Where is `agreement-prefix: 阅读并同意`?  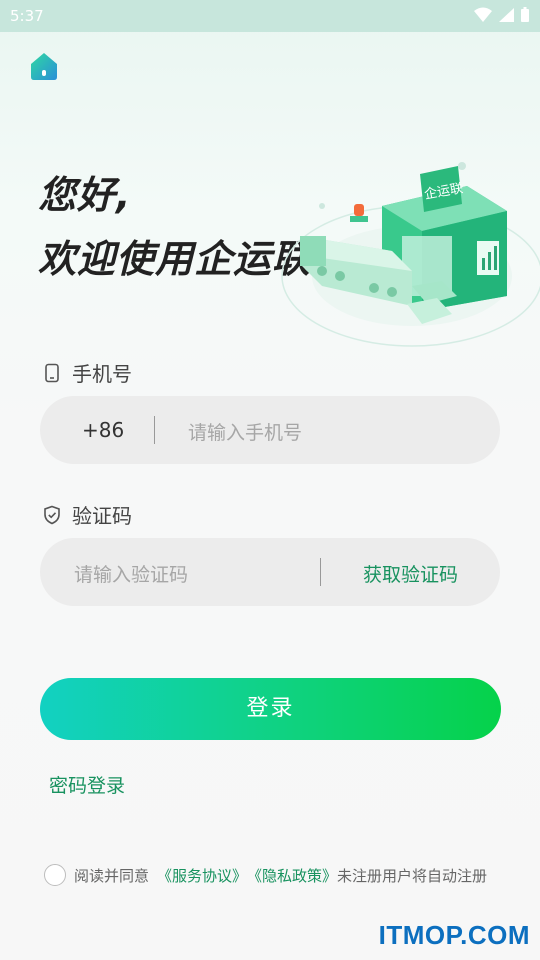
agreement-prefix: 阅读并同意 is located at coordinates (112, 875).